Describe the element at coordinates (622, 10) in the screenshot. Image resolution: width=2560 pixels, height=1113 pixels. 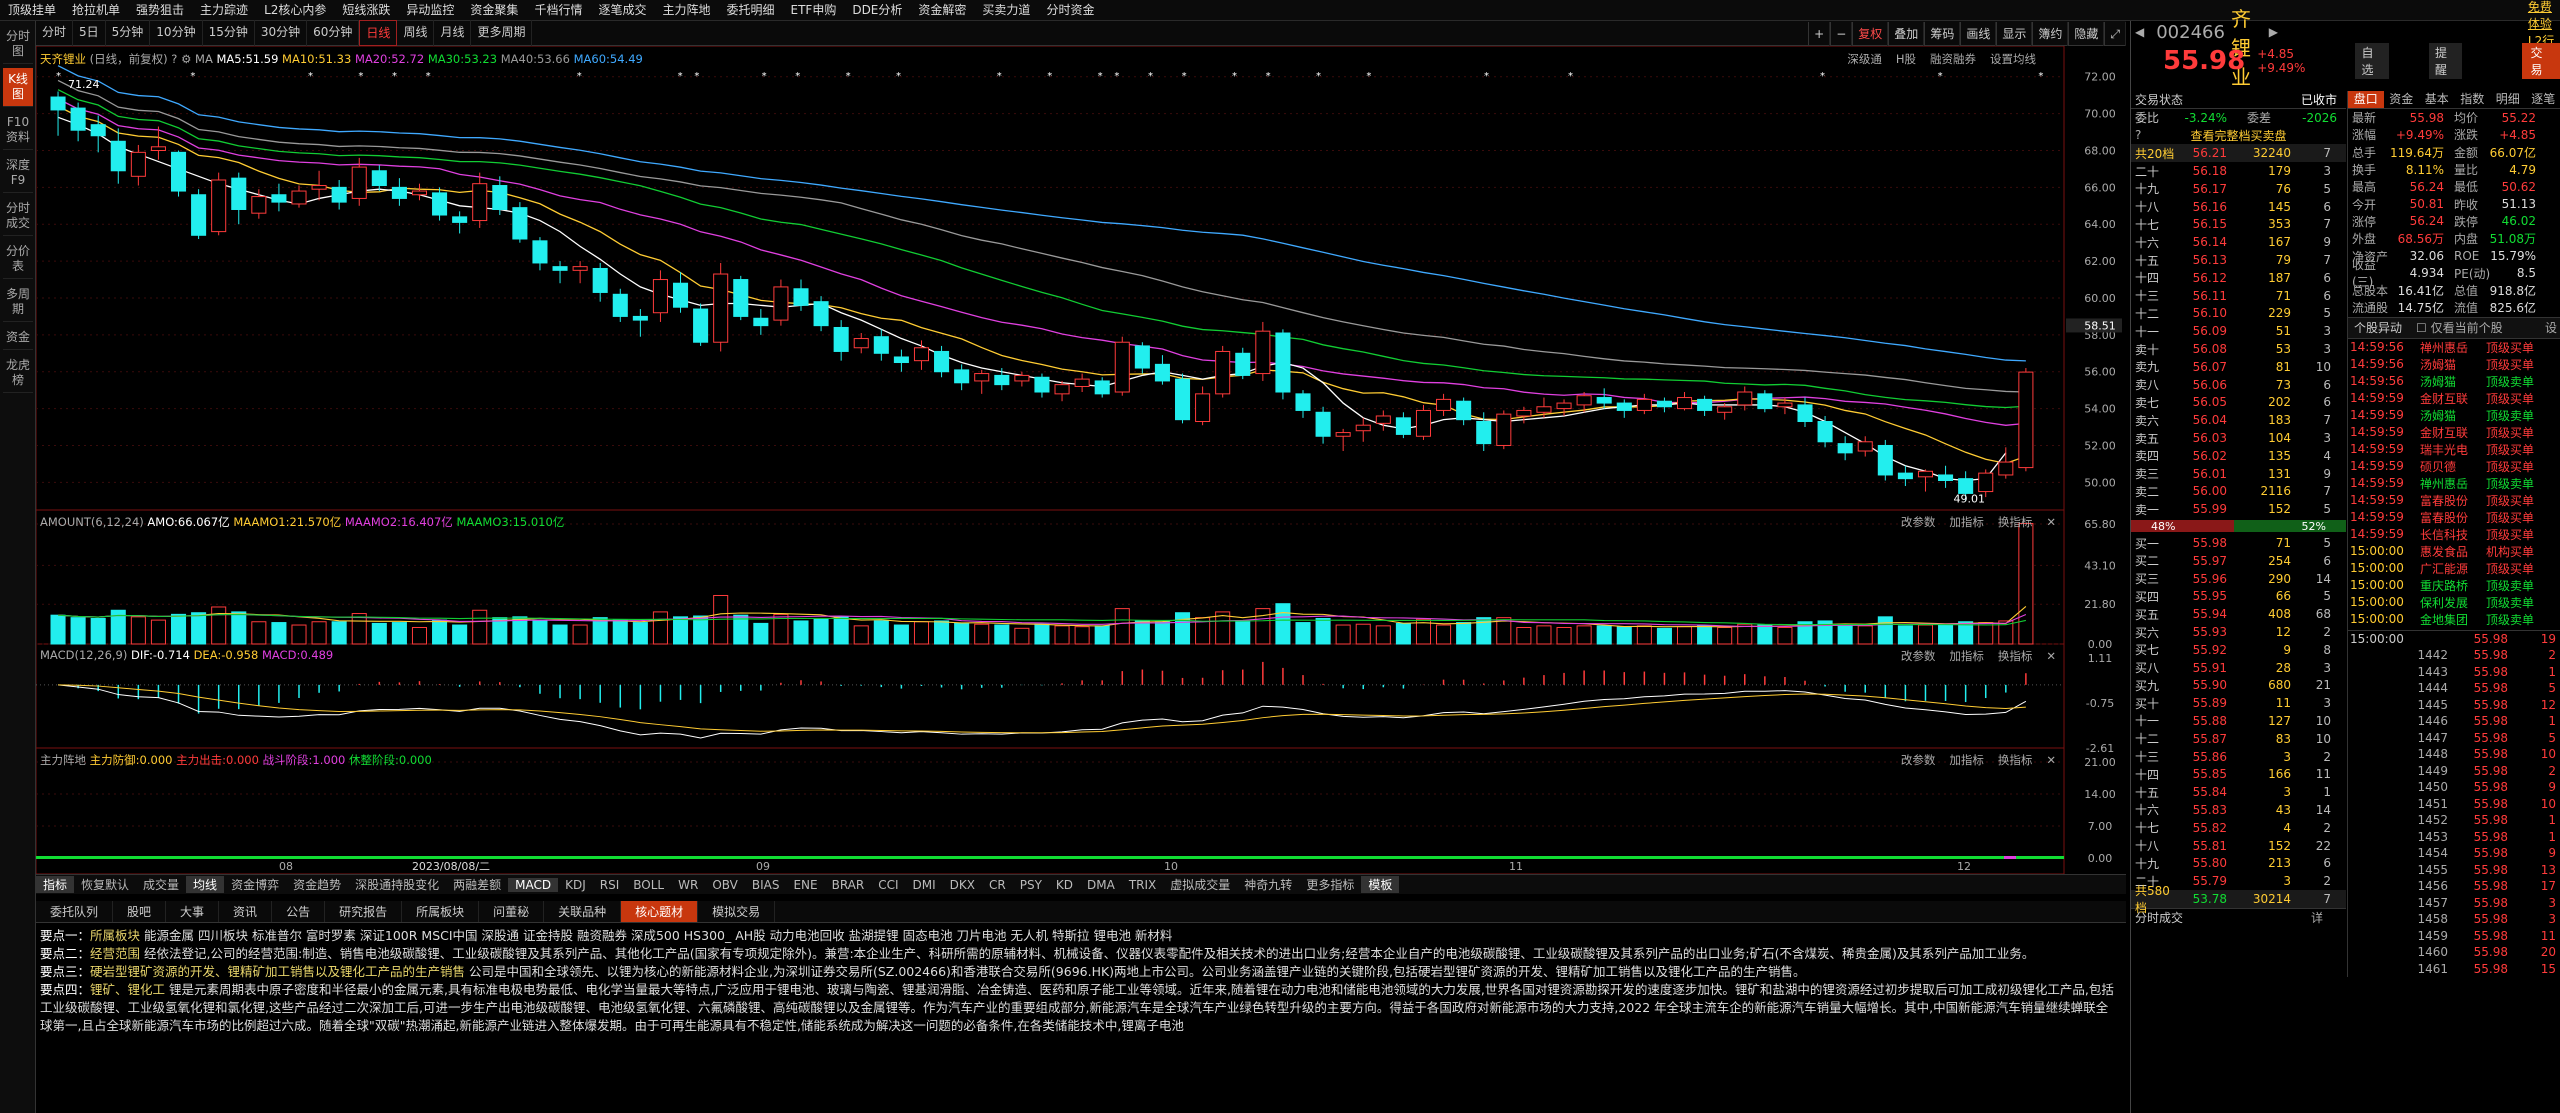
I see `topbar-item: 逐笔成交` at that location.